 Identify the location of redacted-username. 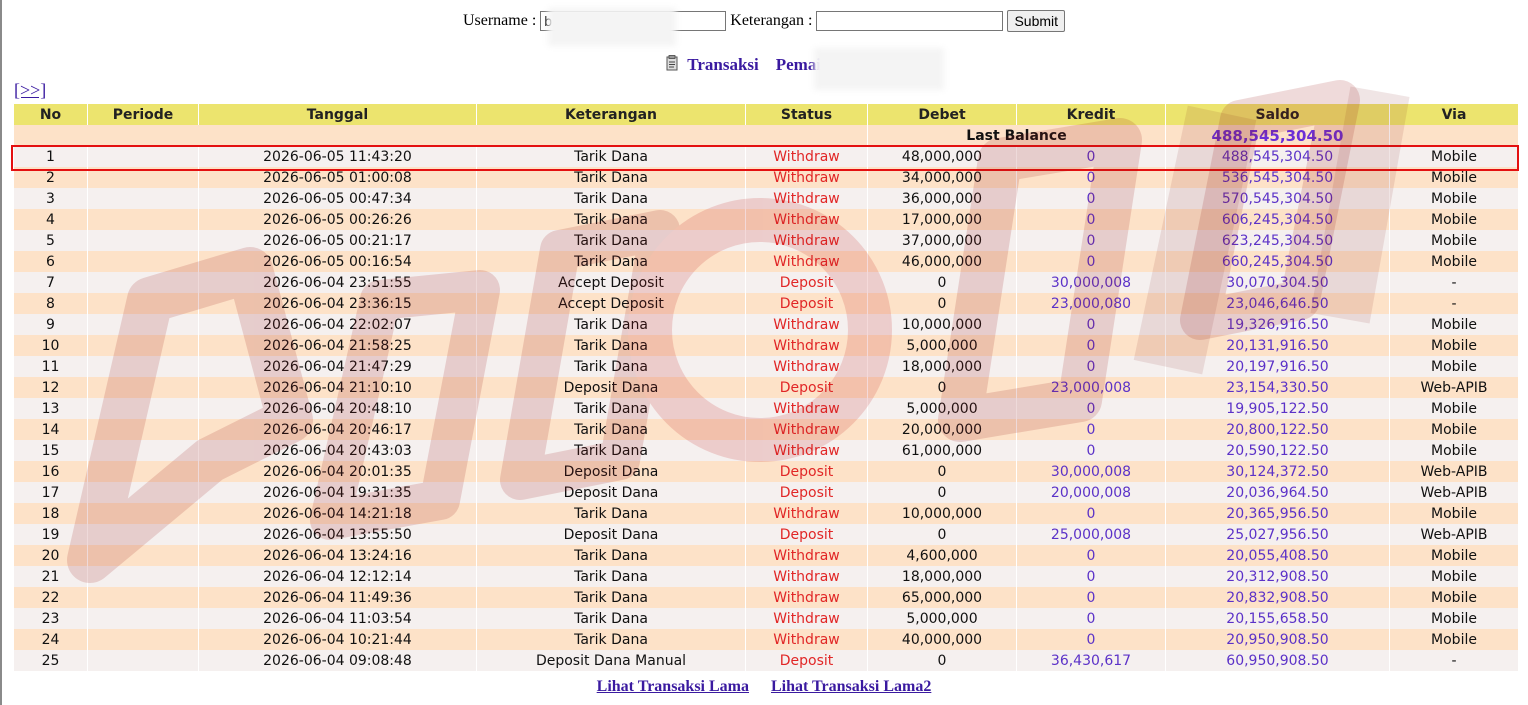
(612, 27).